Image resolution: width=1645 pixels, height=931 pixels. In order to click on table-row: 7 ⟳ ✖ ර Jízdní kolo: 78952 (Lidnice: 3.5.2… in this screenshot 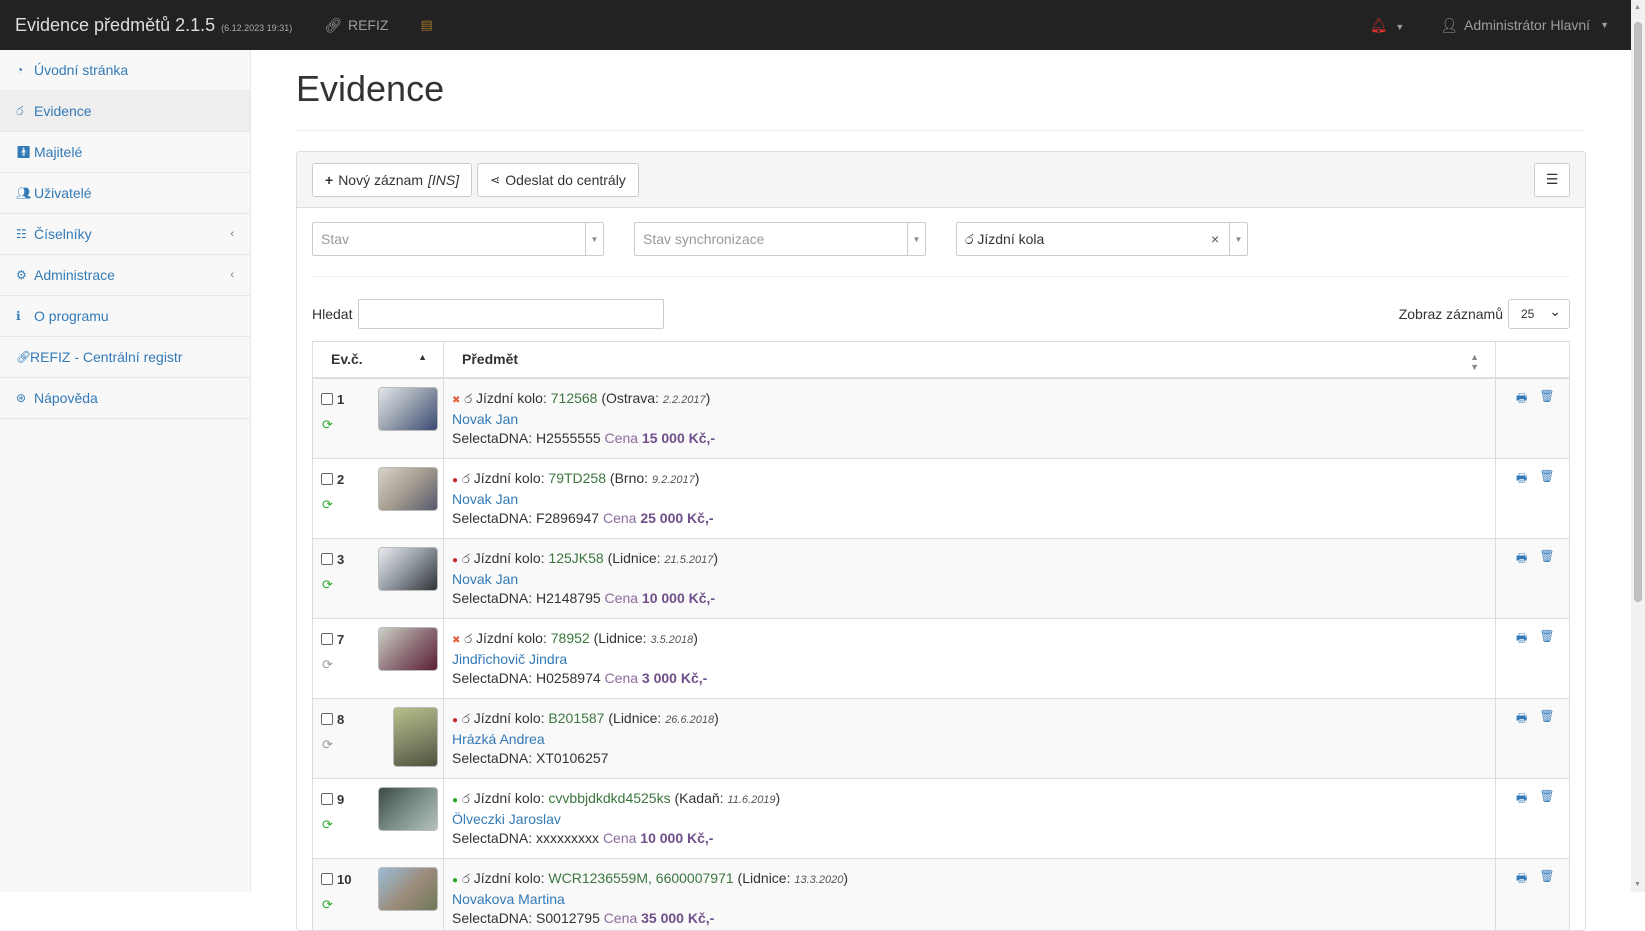, I will do `click(941, 658)`.